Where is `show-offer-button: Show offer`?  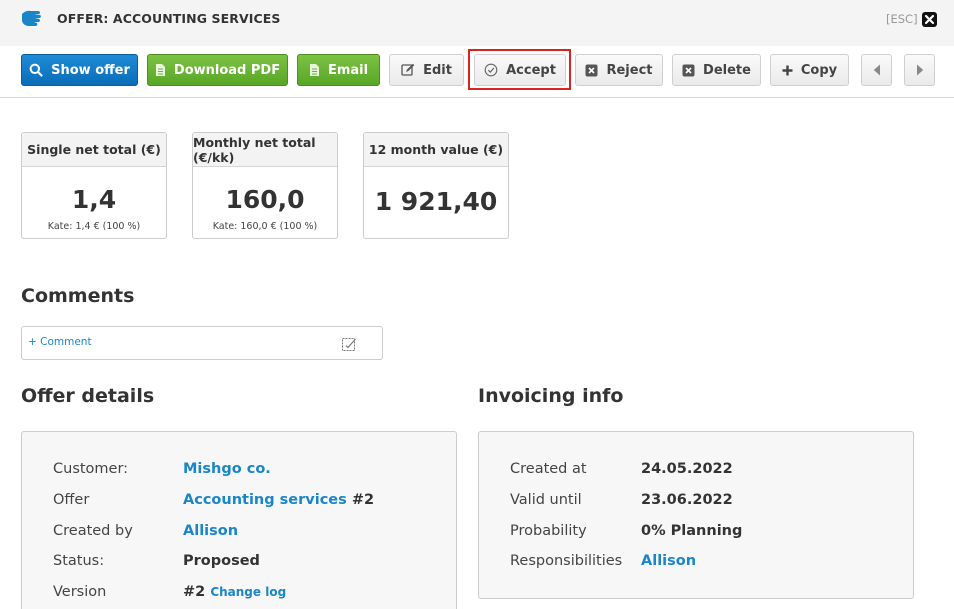
show-offer-button: Show offer is located at coordinates (79, 70).